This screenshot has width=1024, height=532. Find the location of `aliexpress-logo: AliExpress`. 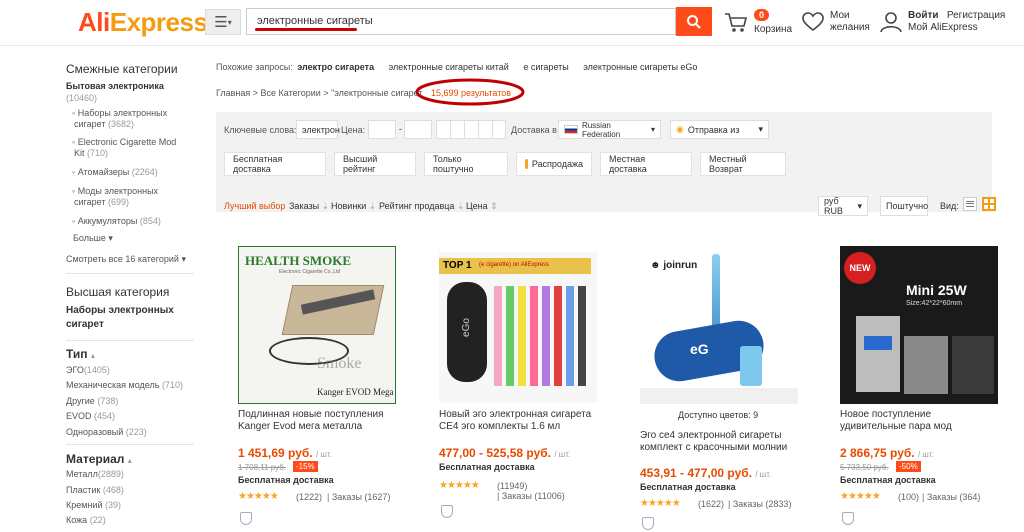

aliexpress-logo: AliExpress is located at coordinates (143, 22).